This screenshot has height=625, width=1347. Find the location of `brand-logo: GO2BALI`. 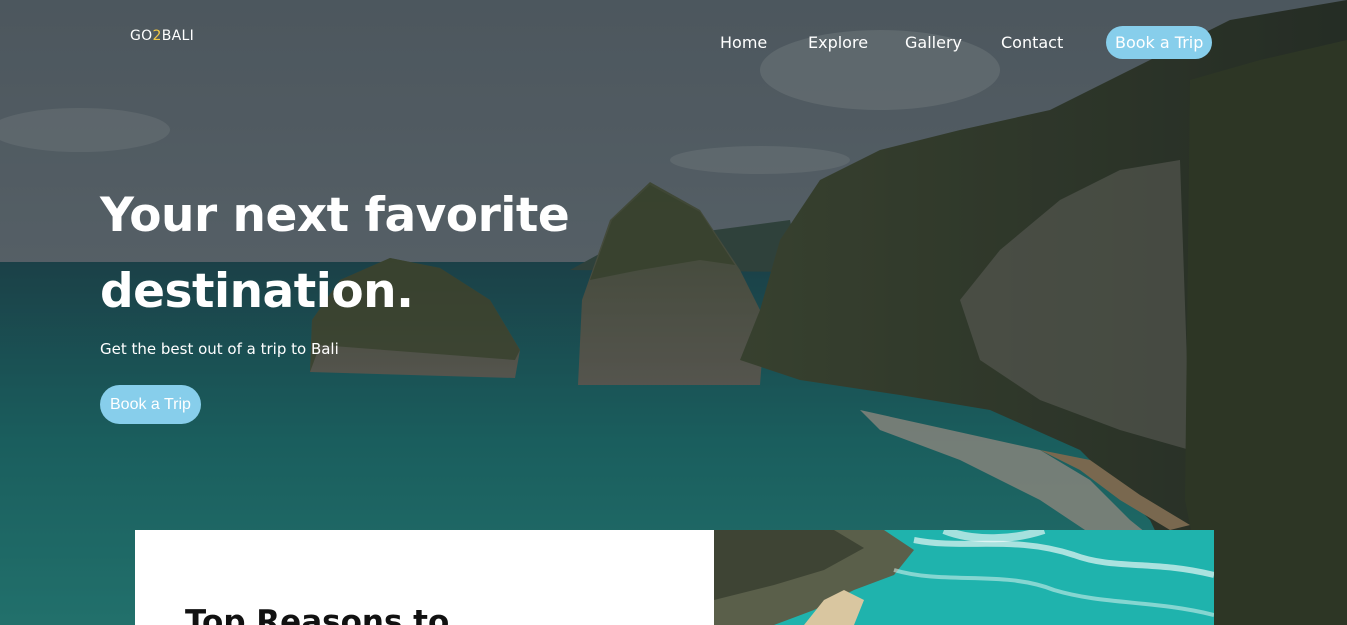

brand-logo: GO2BALI is located at coordinates (162, 36).